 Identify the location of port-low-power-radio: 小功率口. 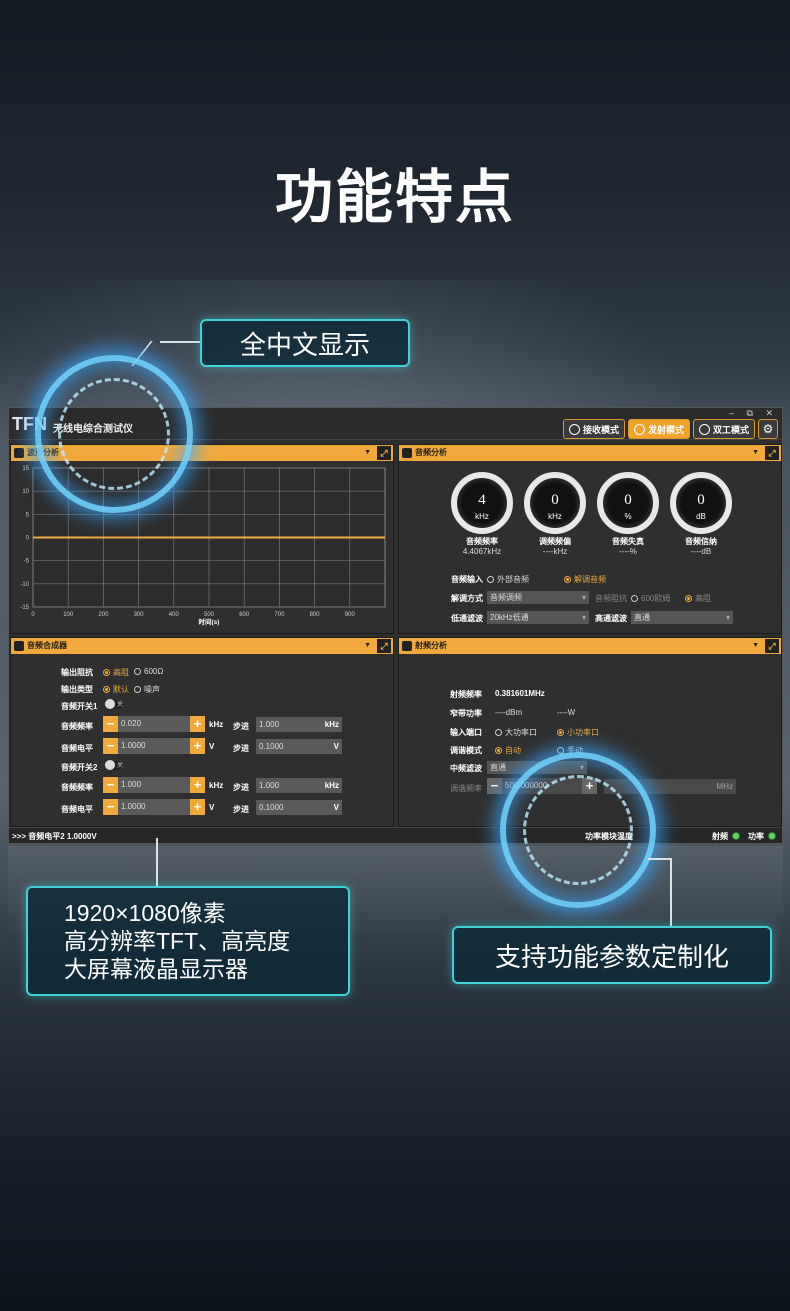
(578, 732).